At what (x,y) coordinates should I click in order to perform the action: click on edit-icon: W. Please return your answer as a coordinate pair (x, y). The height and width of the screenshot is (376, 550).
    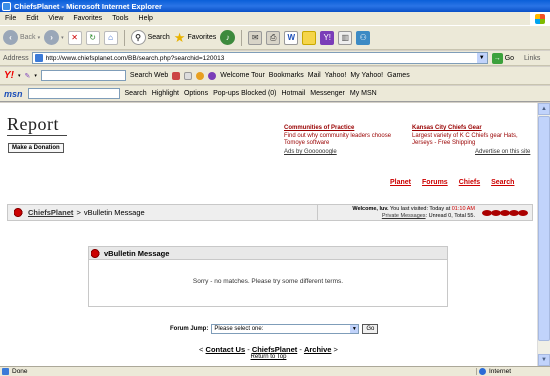
    Looking at the image, I should click on (291, 37).